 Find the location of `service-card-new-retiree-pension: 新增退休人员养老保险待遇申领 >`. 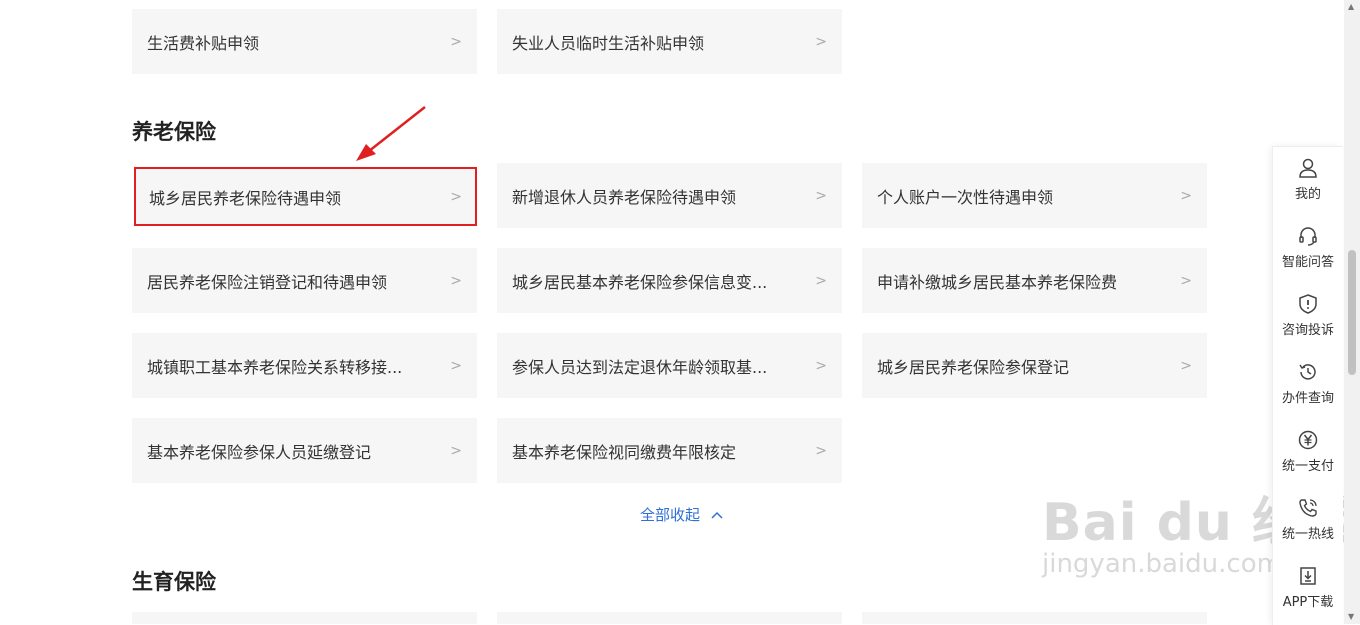

service-card-new-retiree-pension: 新增退休人员养老保险待遇申领 > is located at coordinates (669, 195).